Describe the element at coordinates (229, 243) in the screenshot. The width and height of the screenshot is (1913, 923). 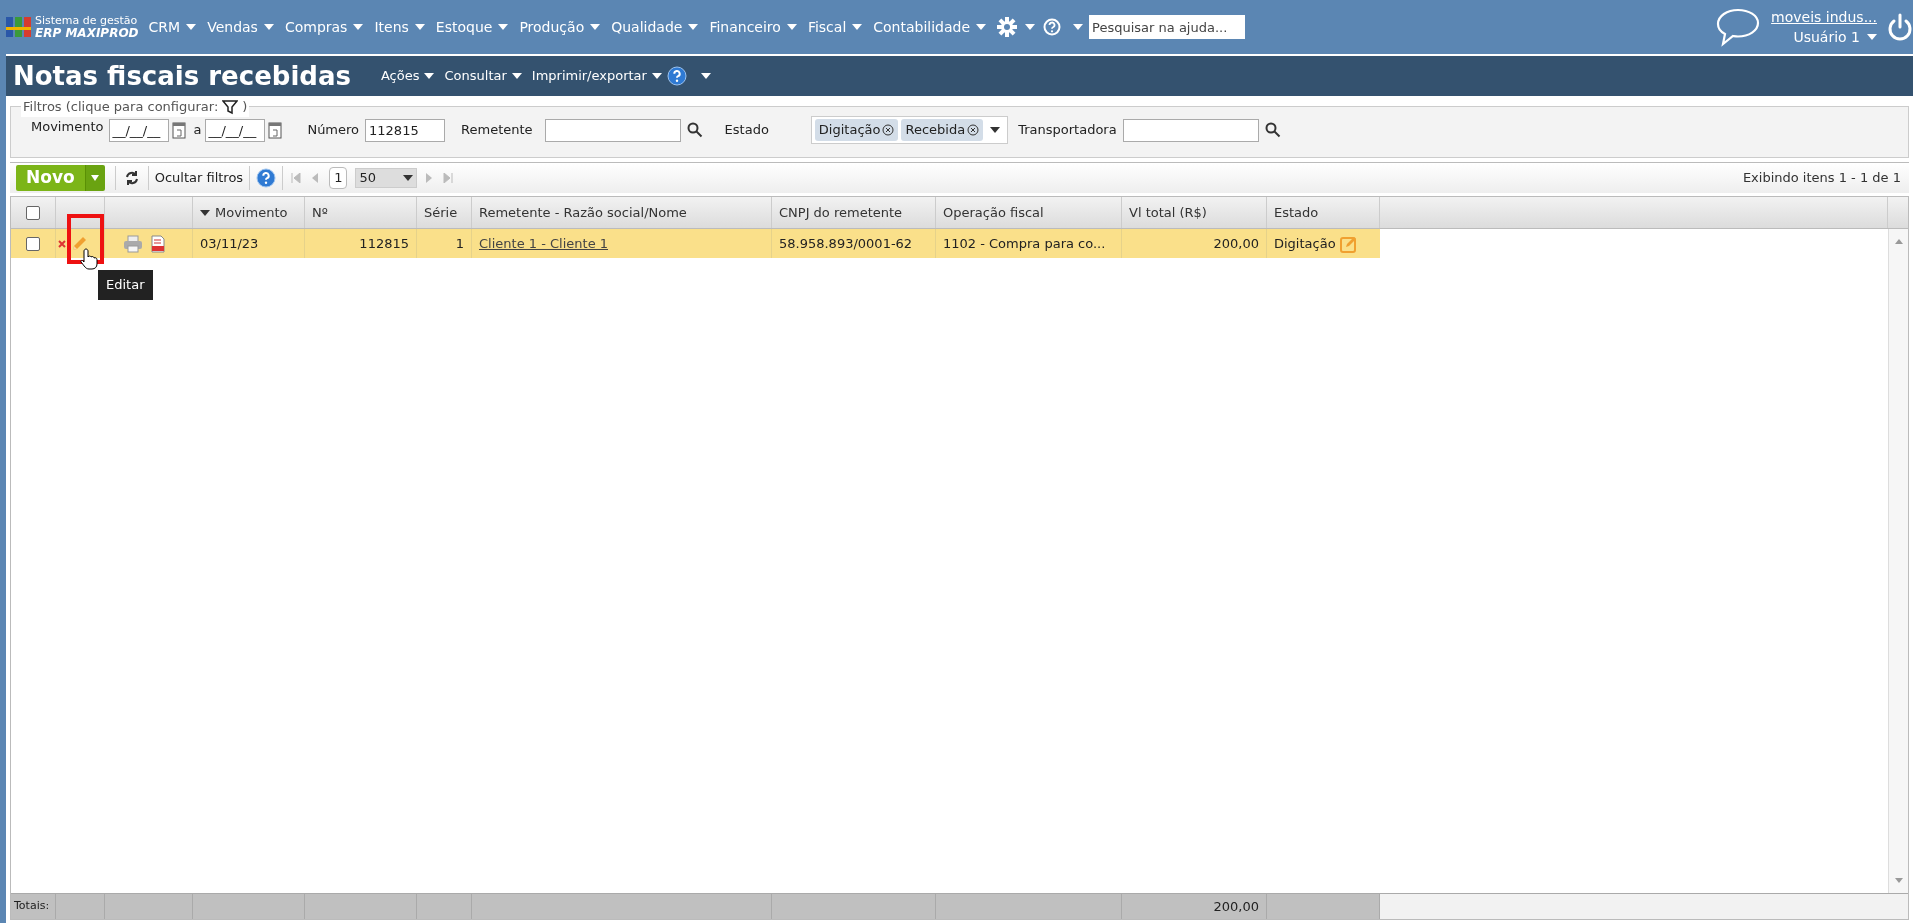
I see `table-cell-text: 03/11/23` at that location.